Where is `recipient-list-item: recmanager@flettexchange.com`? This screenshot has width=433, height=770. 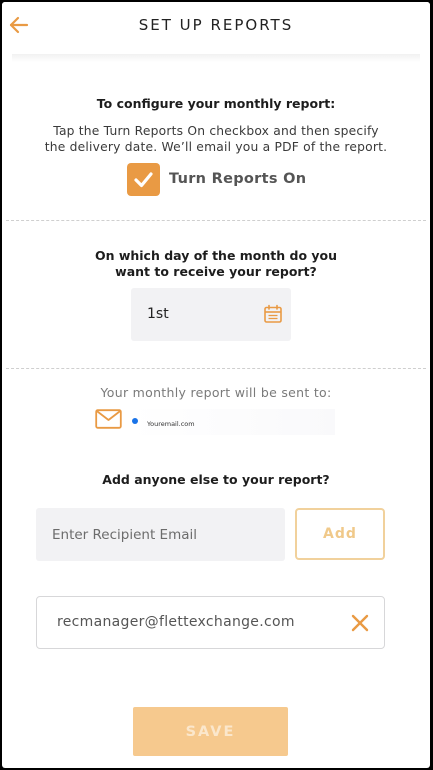
recipient-list-item: recmanager@flettexchange.com is located at coordinates (210, 622).